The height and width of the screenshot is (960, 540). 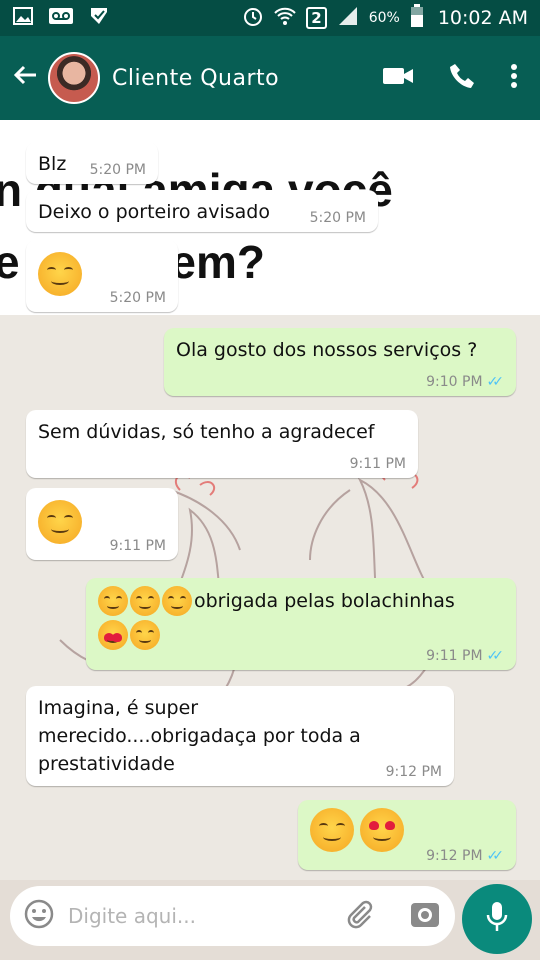 I want to click on clock: 10:02 AM, so click(x=482, y=18).